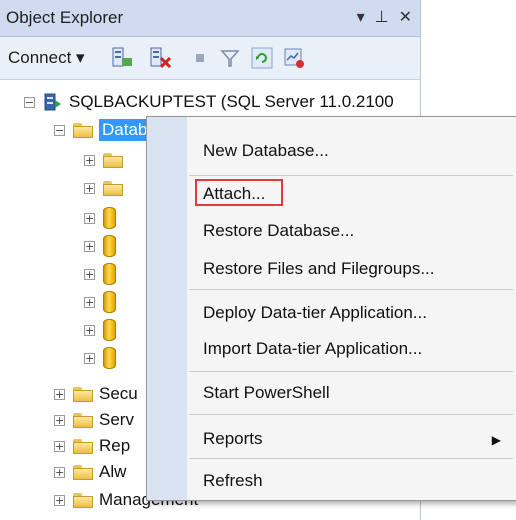 The height and width of the screenshot is (520, 516). I want to click on toolbar: Connect ▾, so click(210, 58).